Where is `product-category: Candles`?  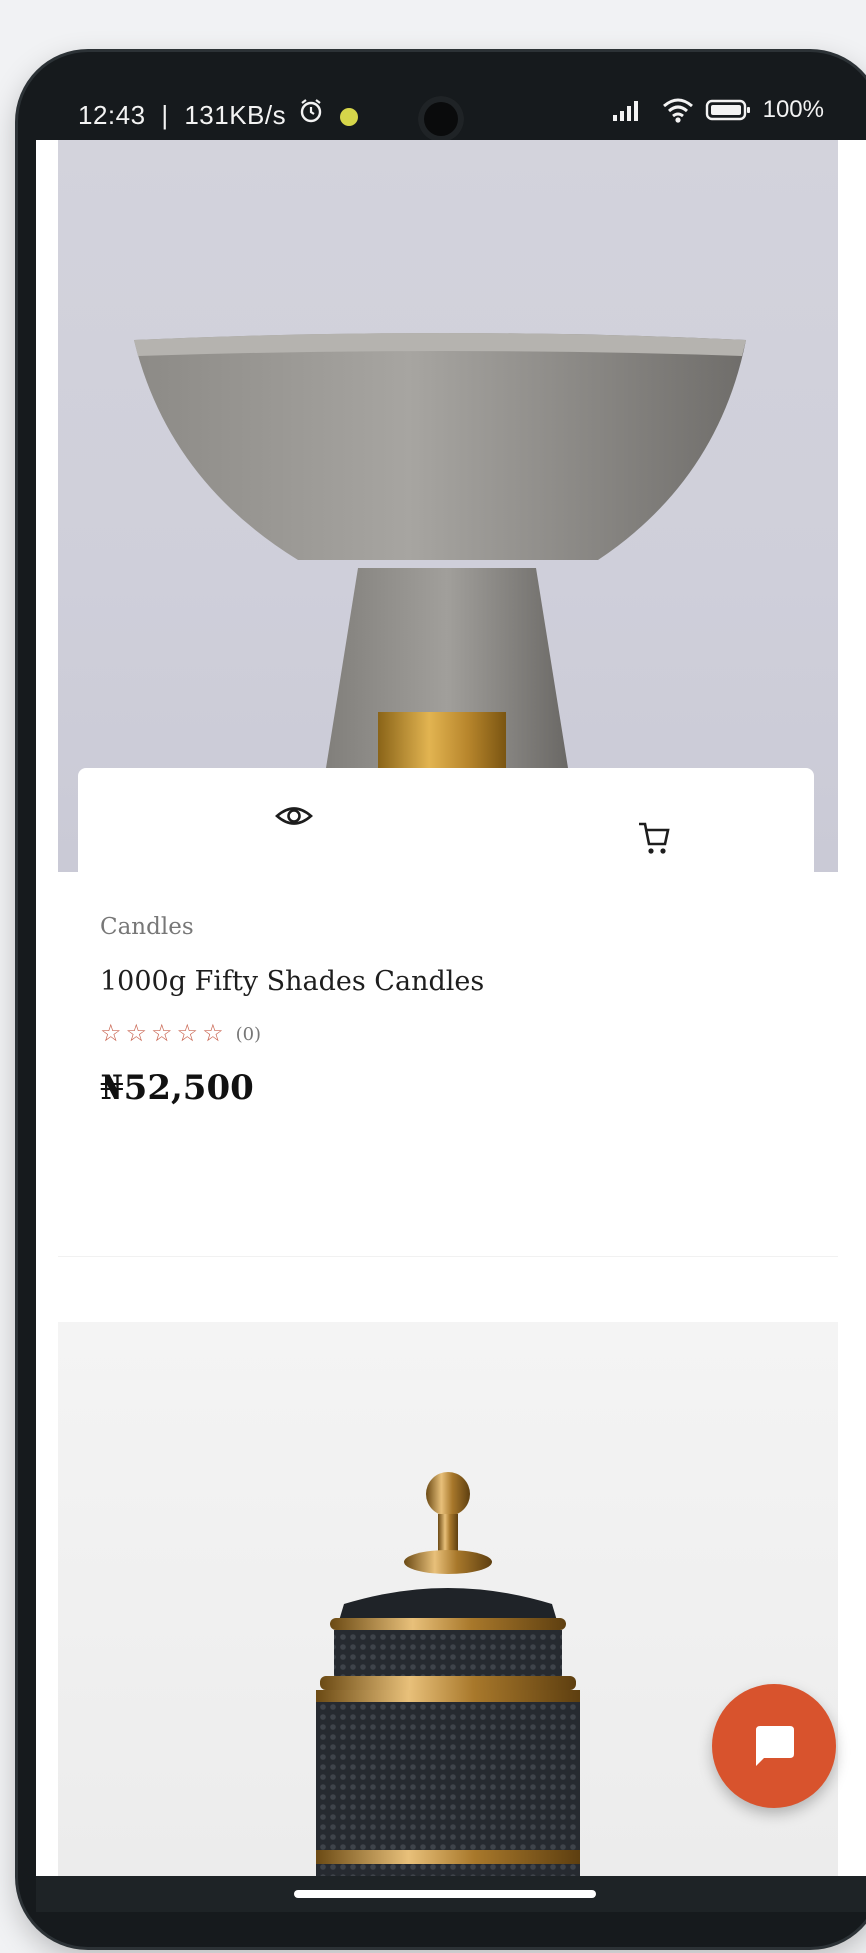 product-category: Candles is located at coordinates (147, 927).